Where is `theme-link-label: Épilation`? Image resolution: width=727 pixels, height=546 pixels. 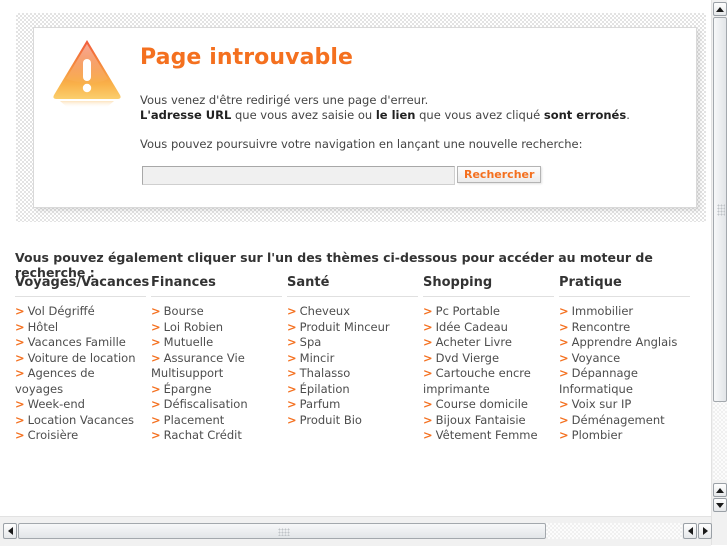
theme-link-label: Épilation is located at coordinates (324, 388).